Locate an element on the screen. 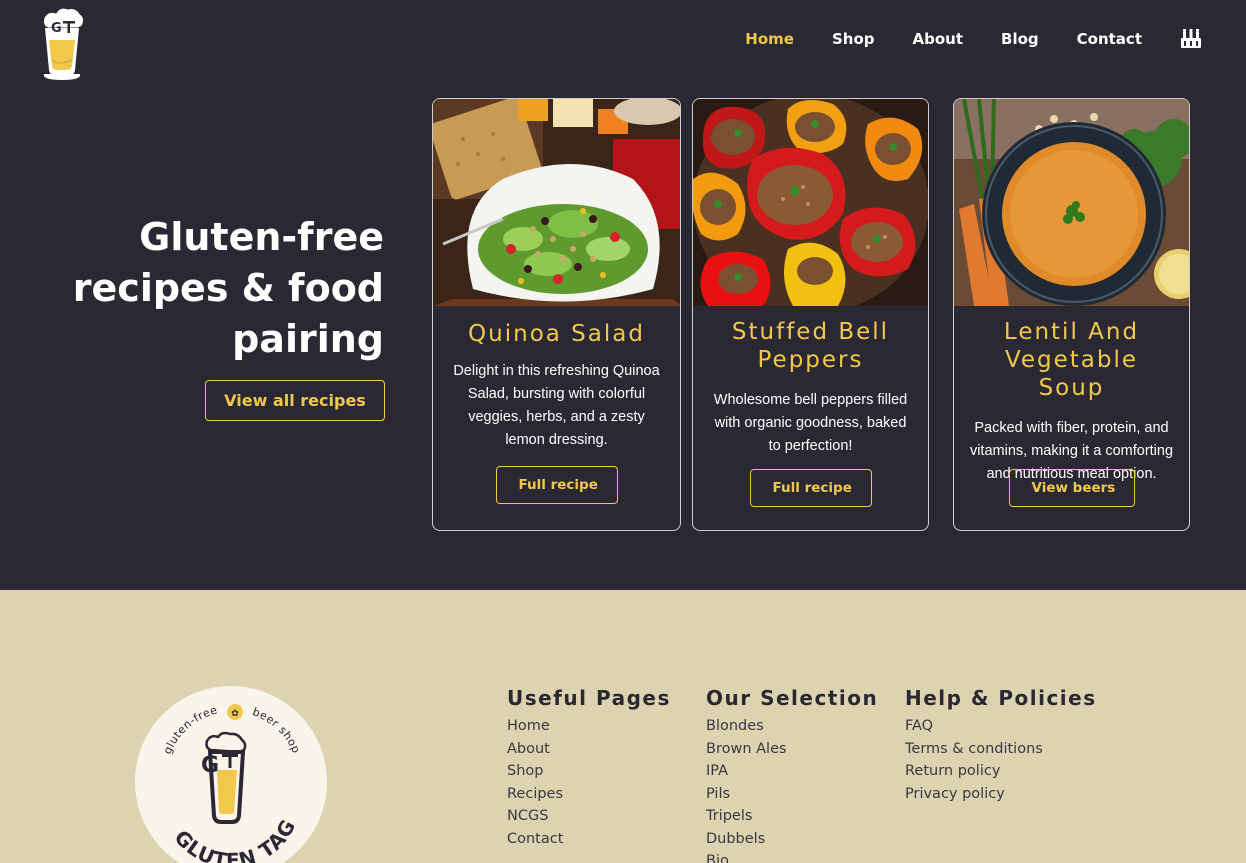 This screenshot has width=1246, height=863. lentil-soup-photo is located at coordinates (1071, 202).